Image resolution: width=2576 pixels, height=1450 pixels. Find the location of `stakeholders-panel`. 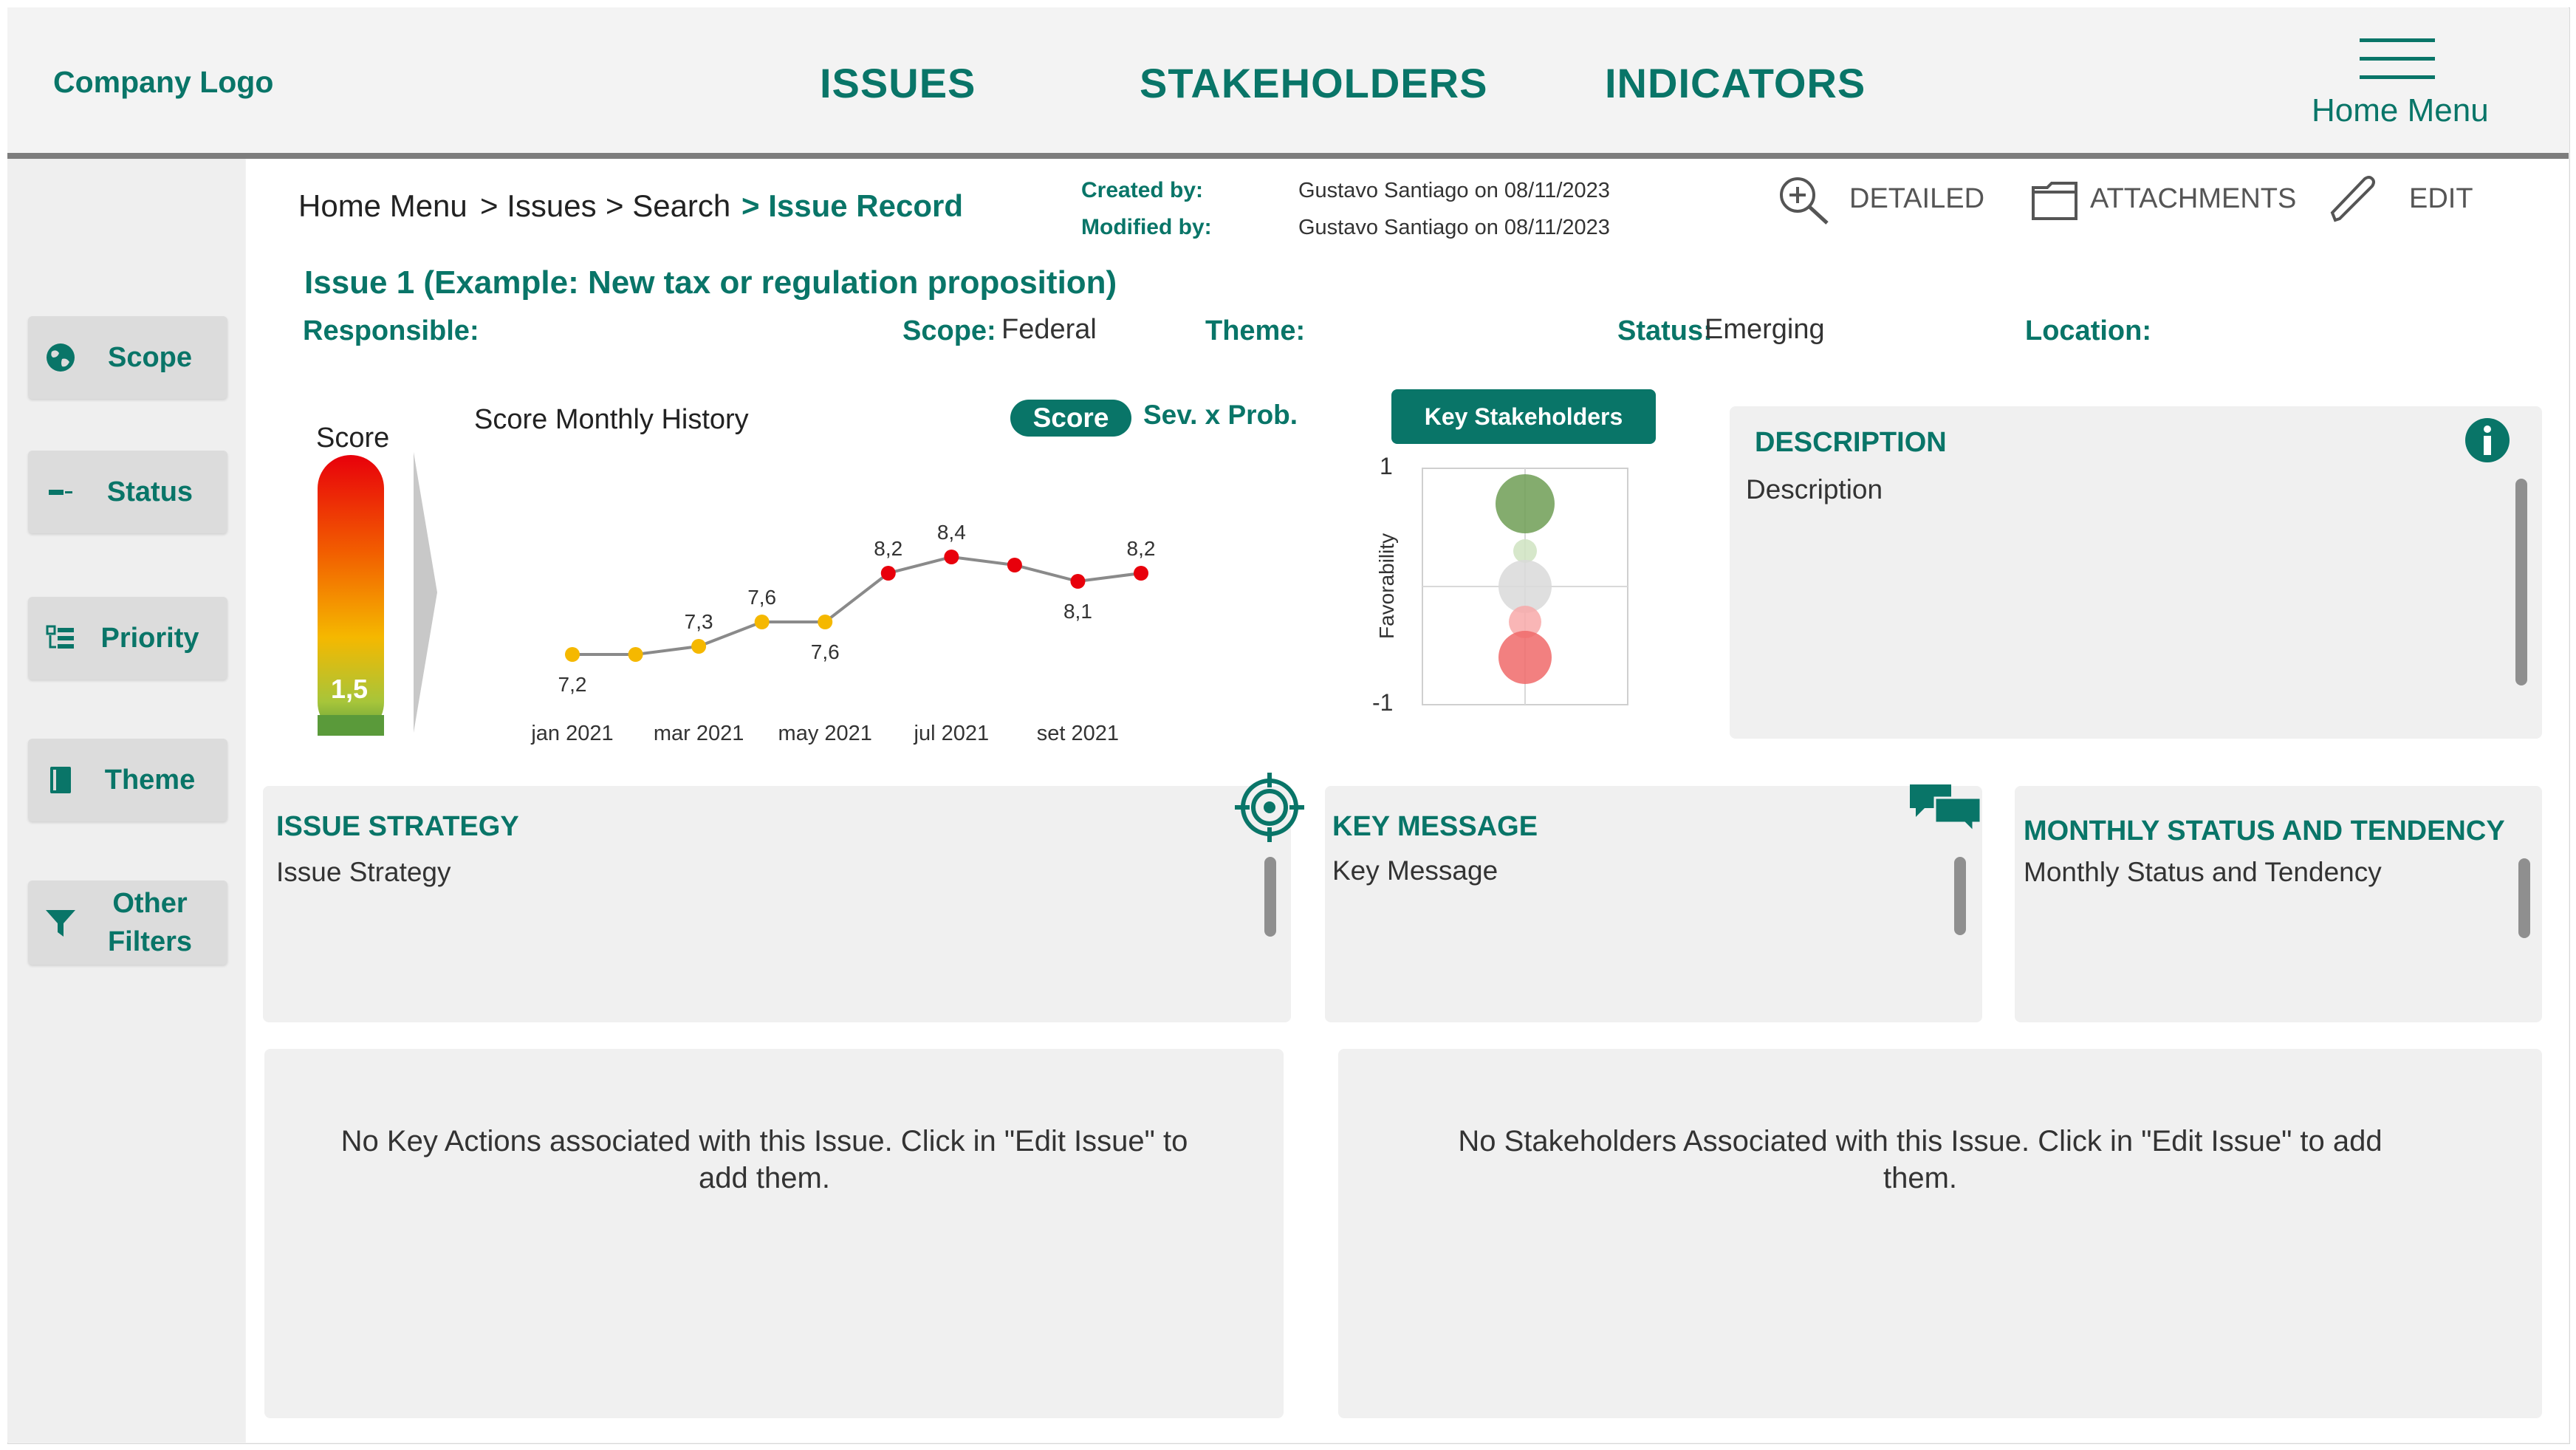

stakeholders-panel is located at coordinates (1940, 1233).